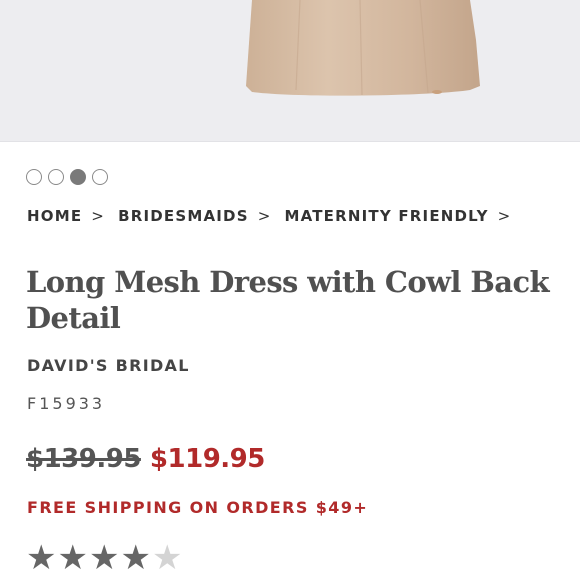 This screenshot has width=580, height=580. What do you see at coordinates (145, 459) in the screenshot?
I see `price-block: $139.95 $119.95` at bounding box center [145, 459].